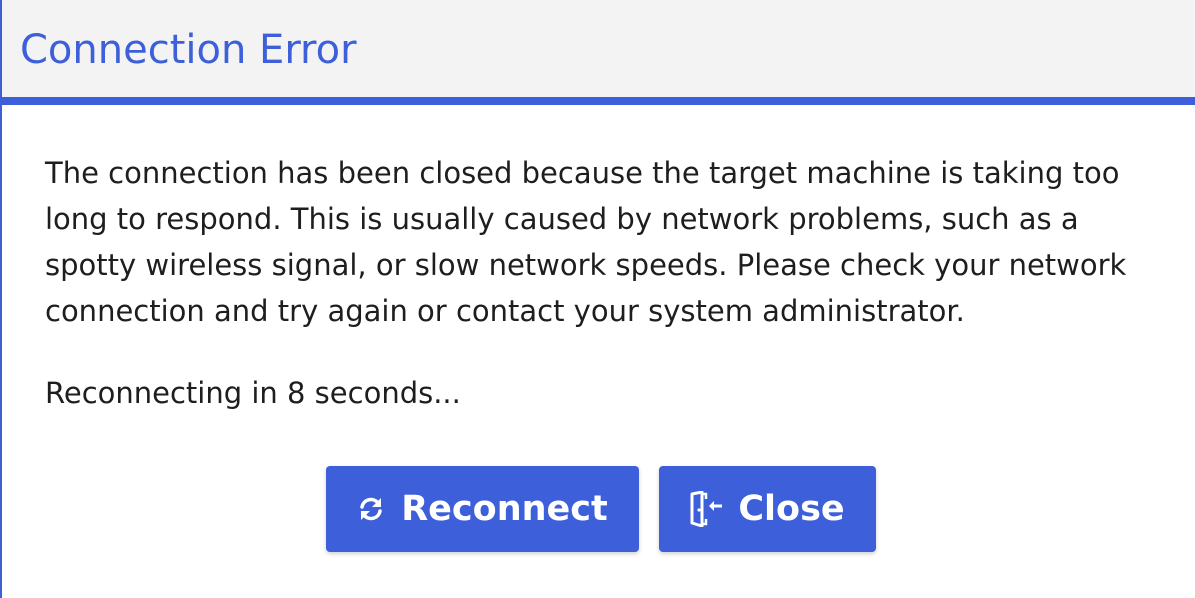  What do you see at coordinates (188, 50) in the screenshot?
I see `dialog-title: Connection Error` at bounding box center [188, 50].